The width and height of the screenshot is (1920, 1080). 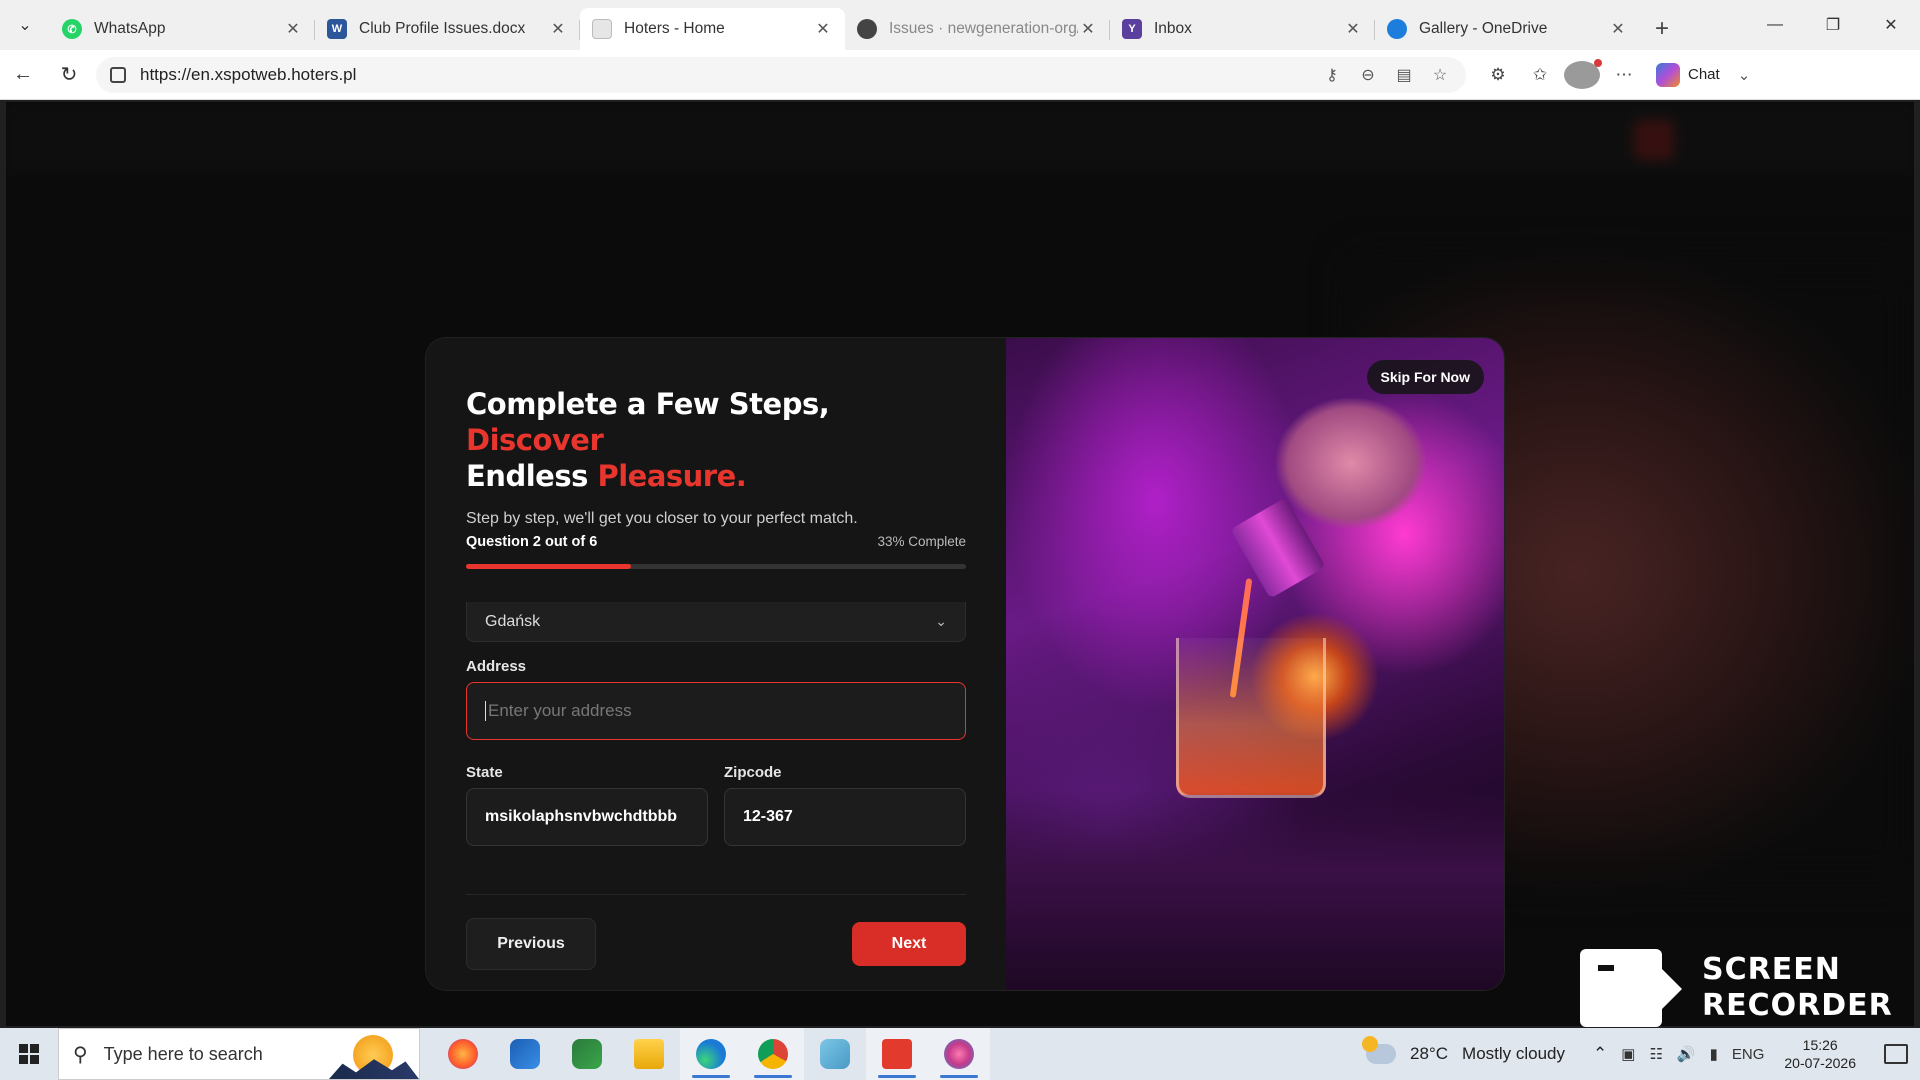 What do you see at coordinates (531, 944) in the screenshot?
I see `previous-button: Previous` at bounding box center [531, 944].